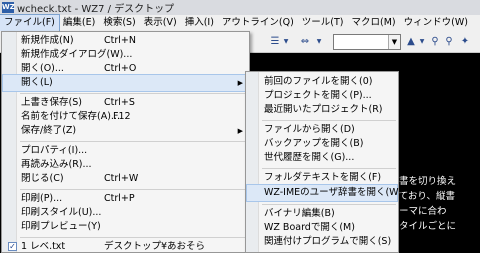 This screenshot has height=253, width=480. Describe the element at coordinates (258, 23) in the screenshot. I see `menu-outline: アウトライン(Q)` at that location.